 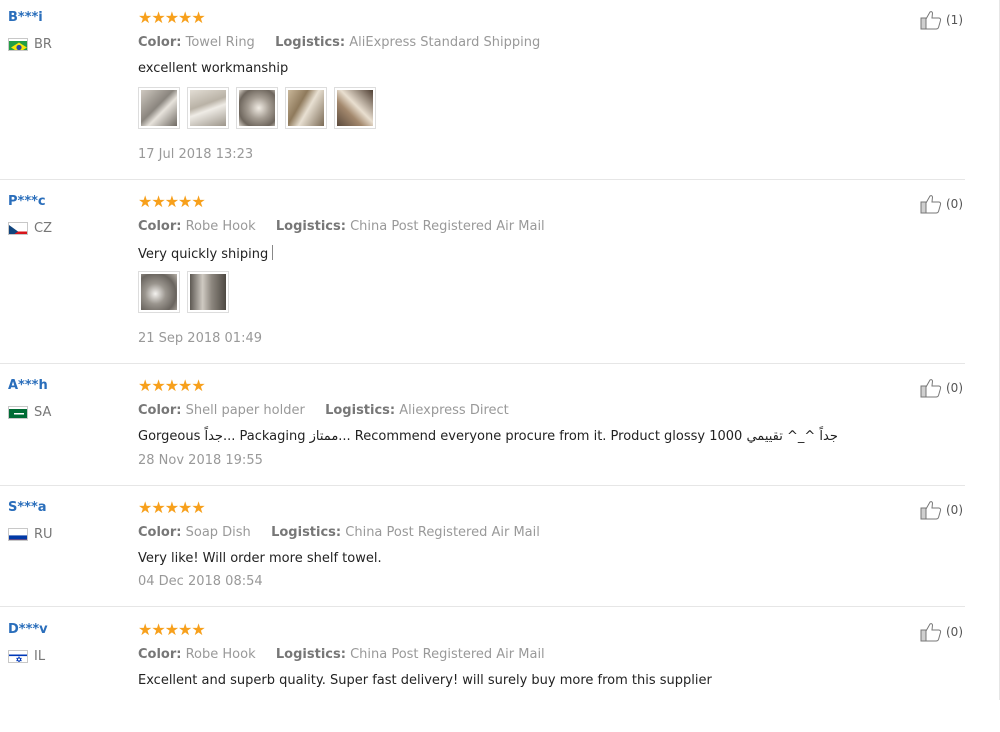 I want to click on color-value: Towel Ring, so click(x=220, y=42).